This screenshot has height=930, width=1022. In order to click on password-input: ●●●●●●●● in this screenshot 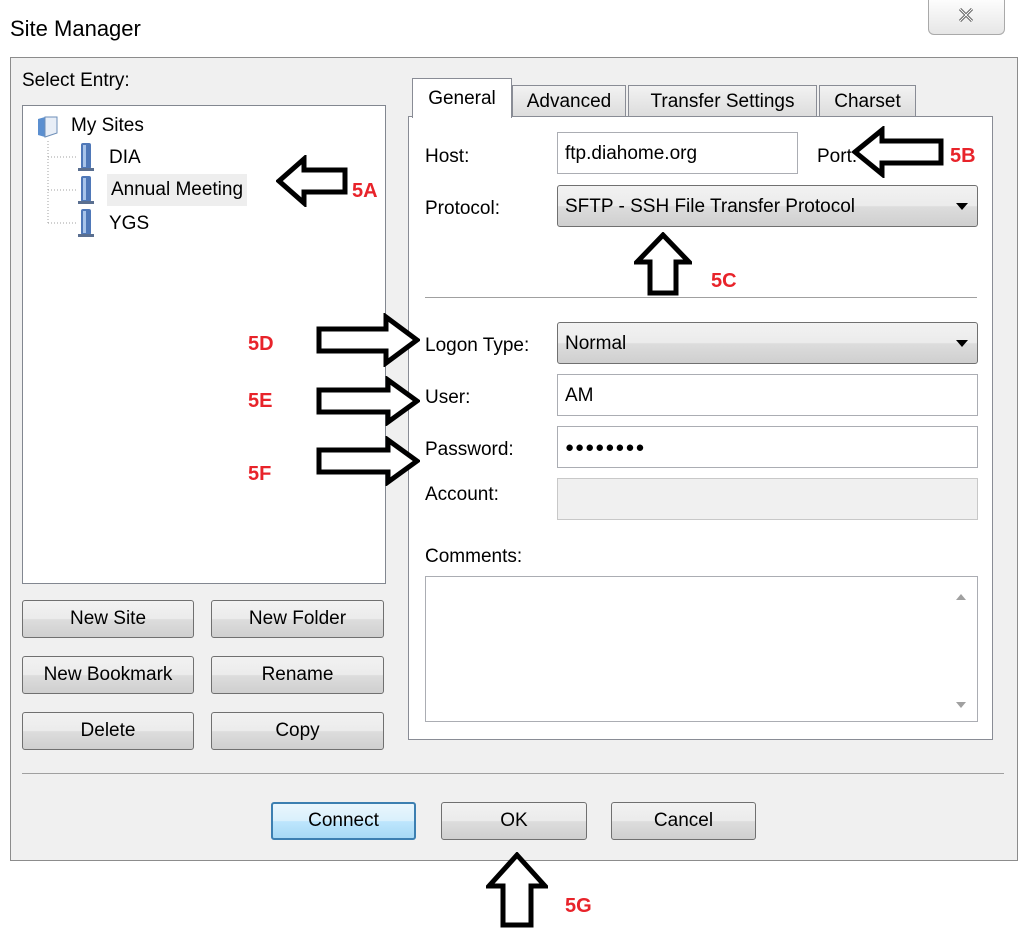, I will do `click(767, 447)`.